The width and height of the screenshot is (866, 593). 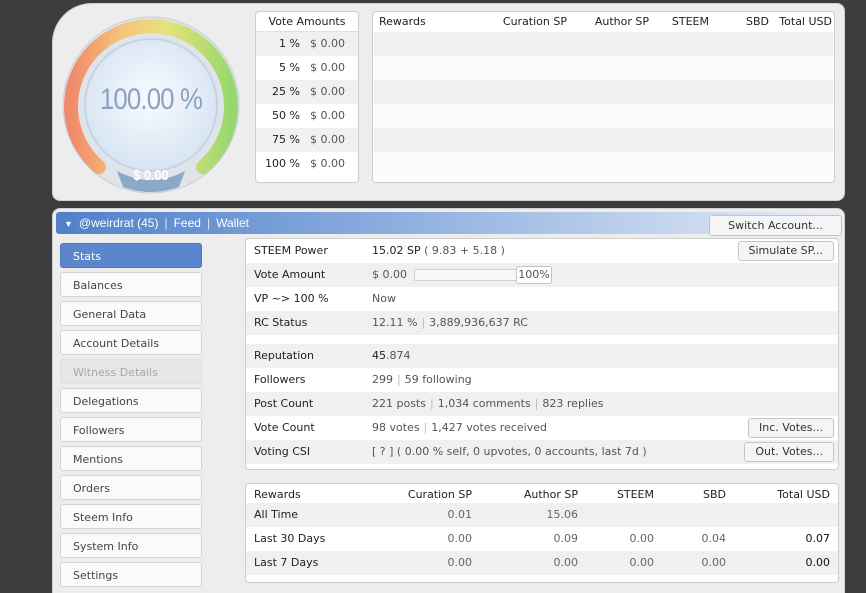 I want to click on sidebar-item-balances: Balances, so click(x=131, y=284).